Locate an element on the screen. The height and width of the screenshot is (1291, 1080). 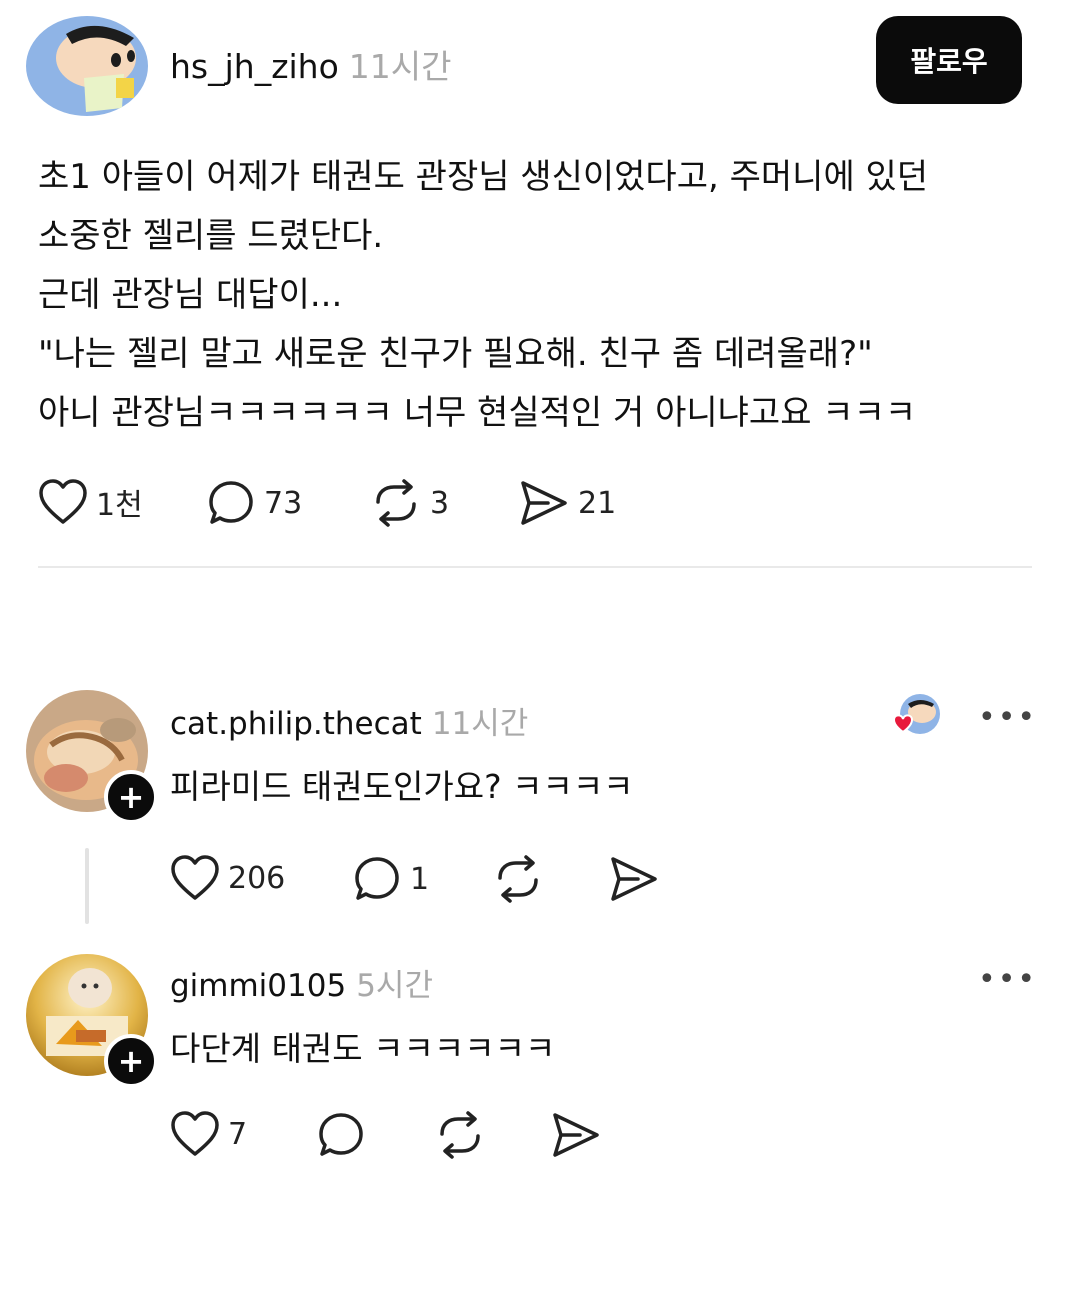
post-like-button: 1천 is located at coordinates (90, 502).